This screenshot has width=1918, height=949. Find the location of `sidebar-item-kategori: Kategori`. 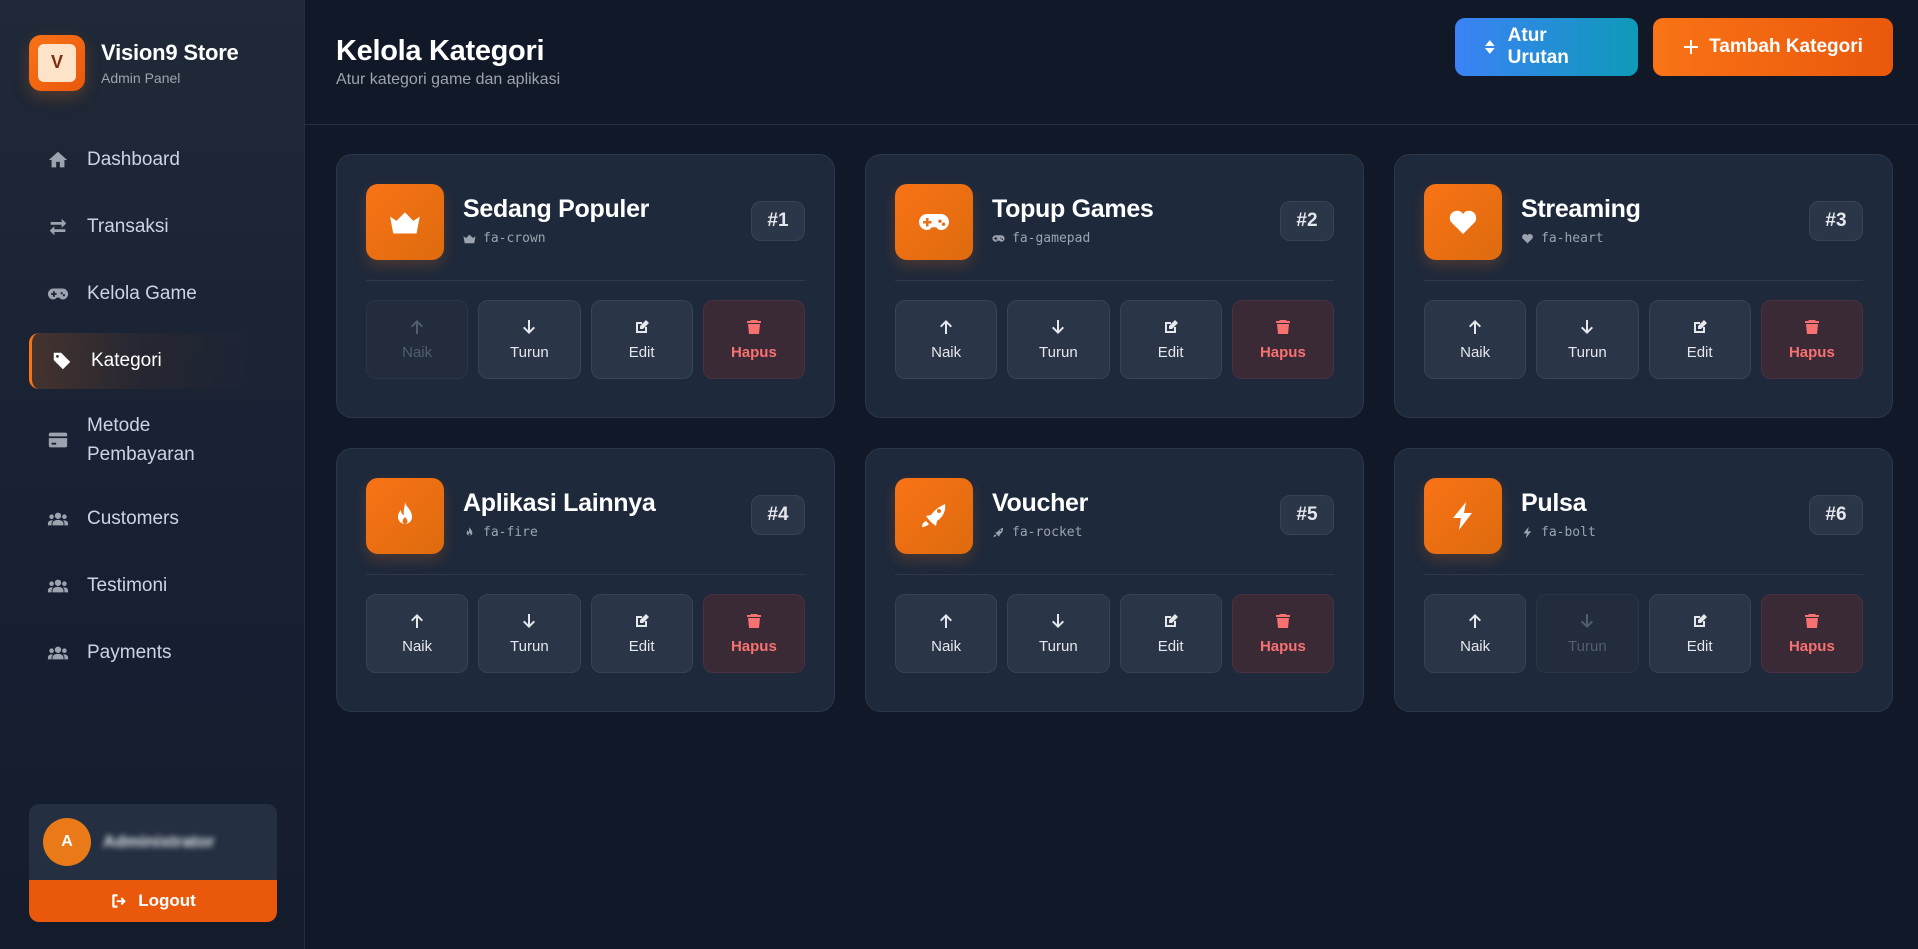

sidebar-item-kategori: Kategori is located at coordinates (152, 361).